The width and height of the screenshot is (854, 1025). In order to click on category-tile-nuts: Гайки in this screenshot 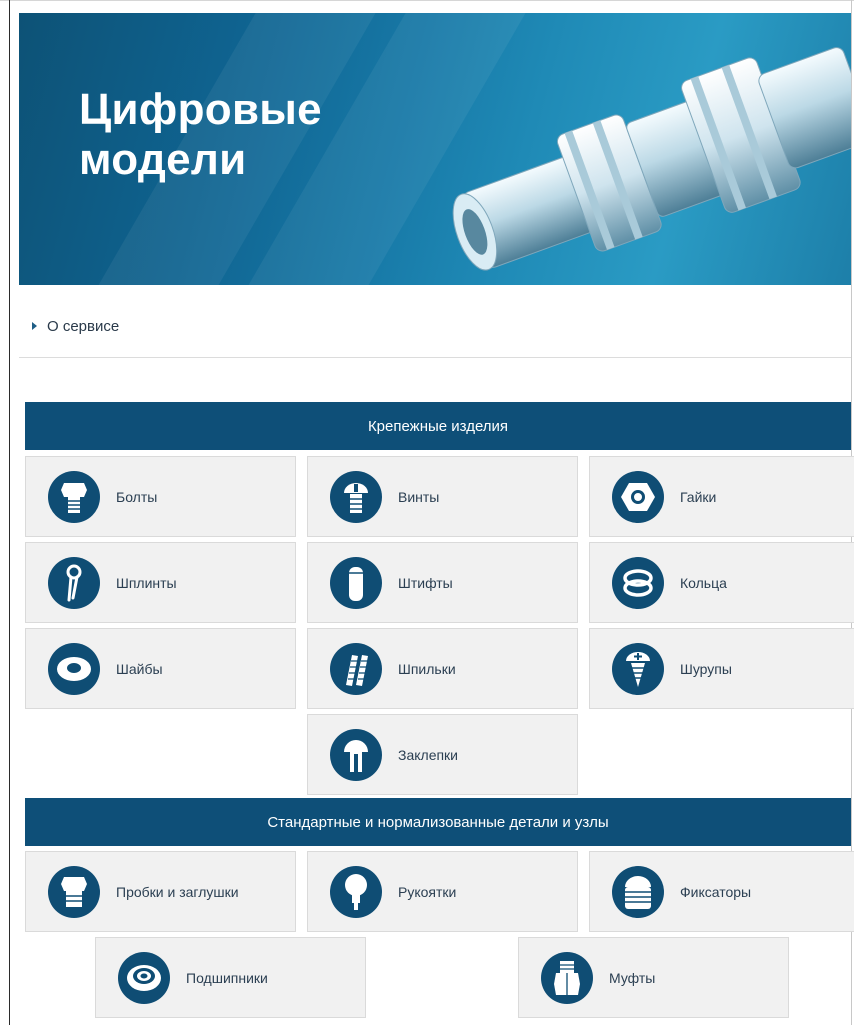, I will do `click(721, 496)`.